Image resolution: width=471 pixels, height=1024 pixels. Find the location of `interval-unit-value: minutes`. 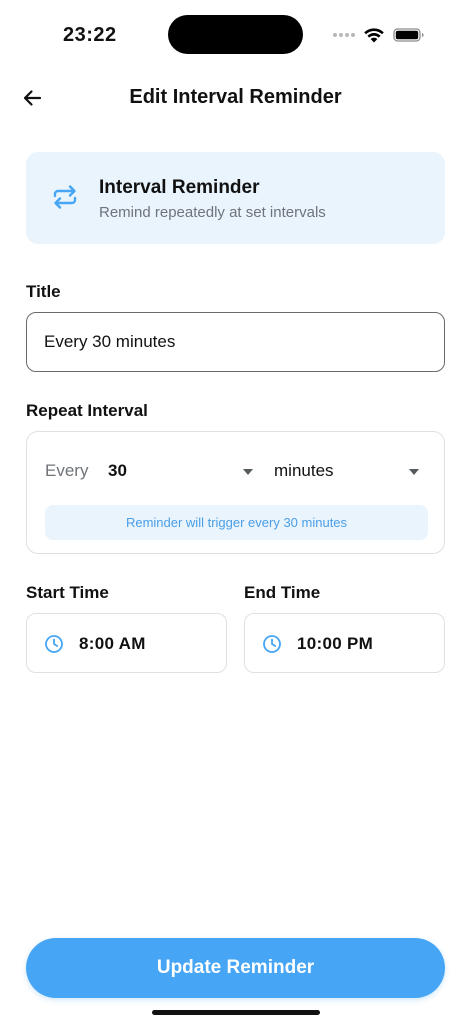

interval-unit-value: minutes is located at coordinates (304, 470).